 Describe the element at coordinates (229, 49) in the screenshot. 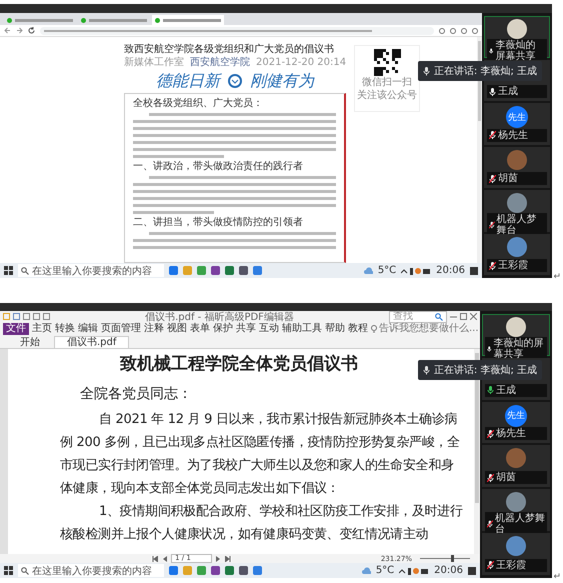

I see `article-title: 致西安航空学院各级党组织和广大党员的倡议书` at that location.